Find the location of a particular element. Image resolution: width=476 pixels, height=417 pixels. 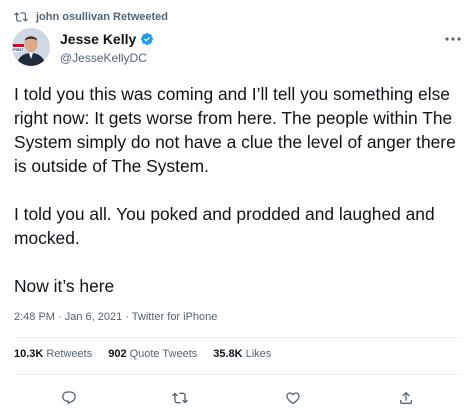

retweet-button is located at coordinates (180, 398).